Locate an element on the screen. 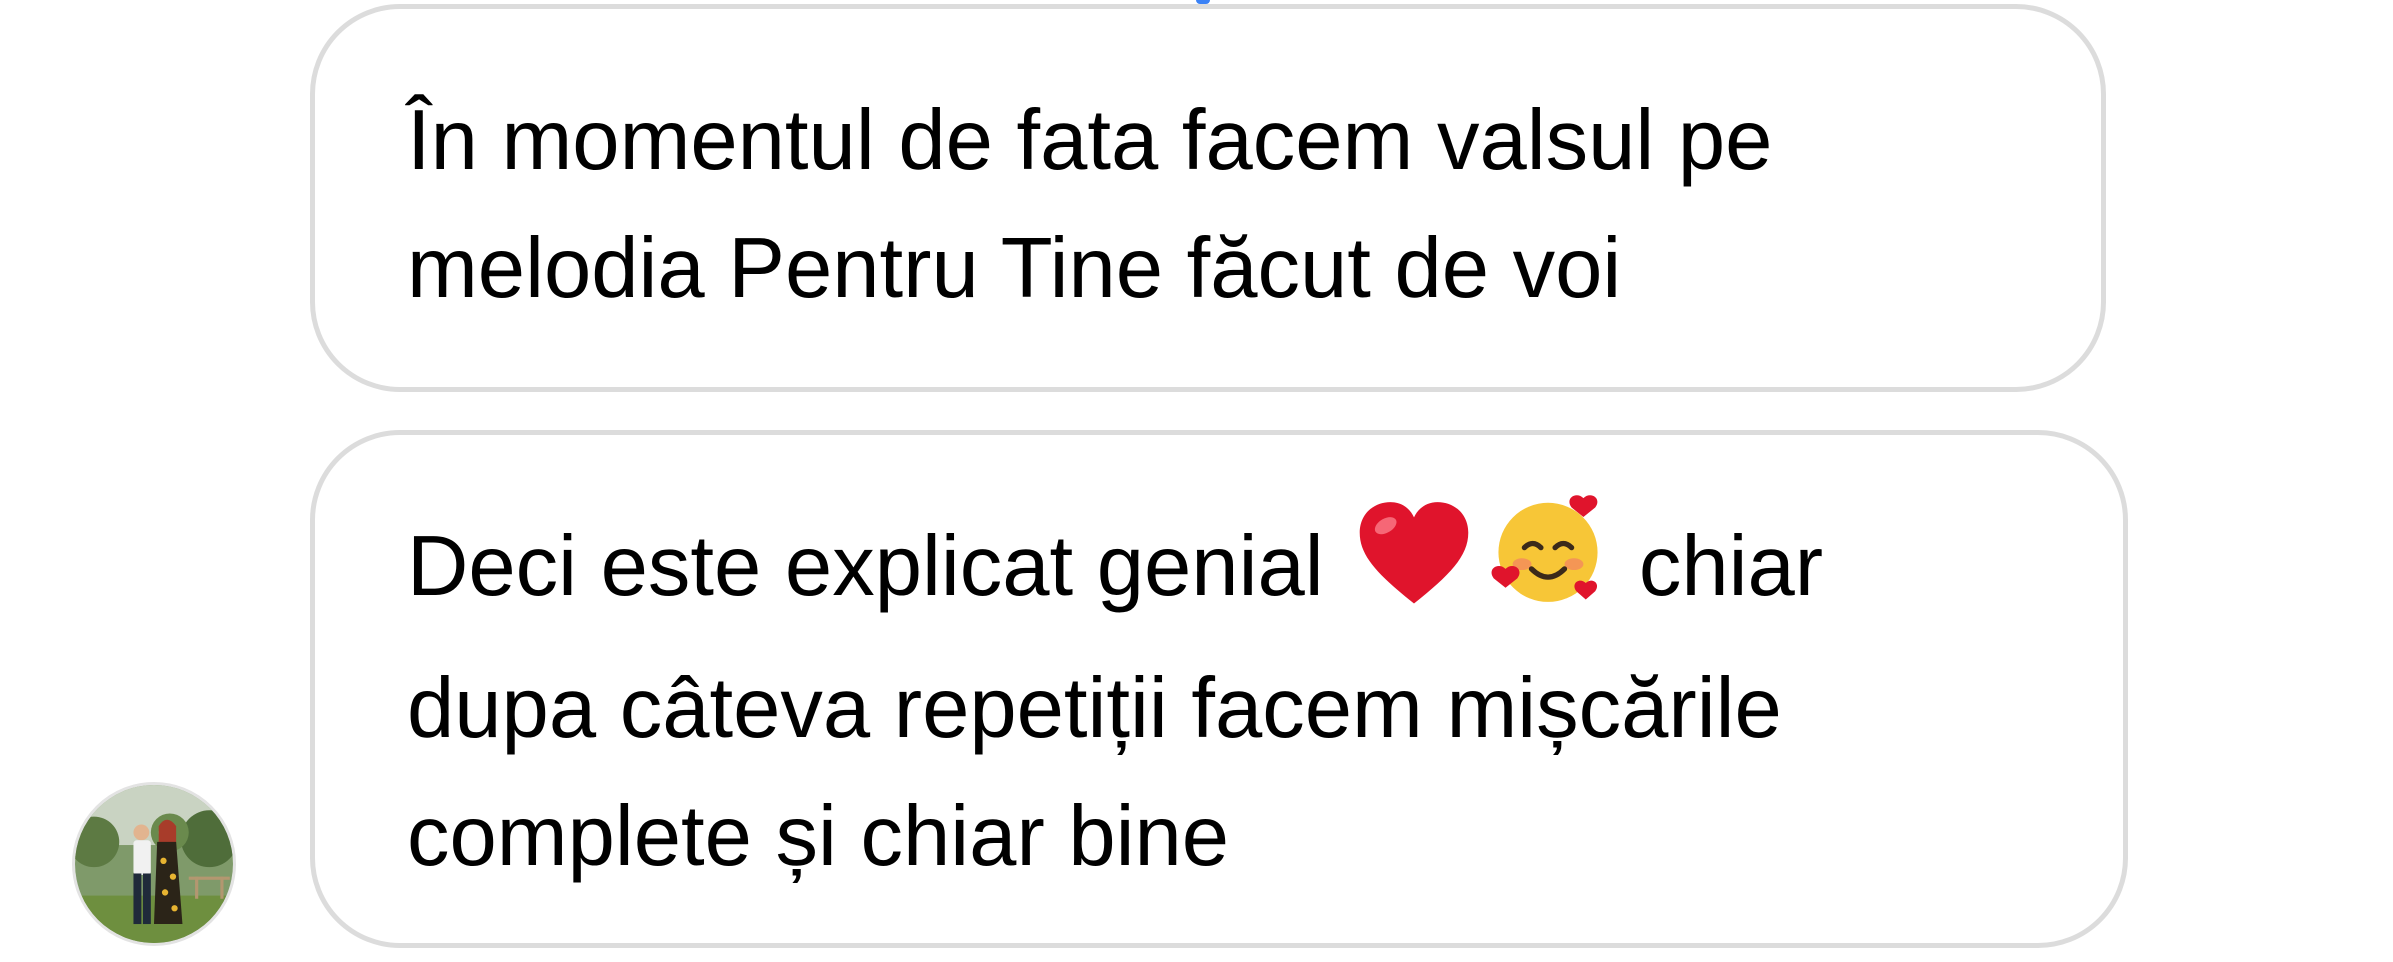 This screenshot has width=2393, height=962. message-text-line: Deci este explicat genial chiar is located at coordinates (1235, 568).